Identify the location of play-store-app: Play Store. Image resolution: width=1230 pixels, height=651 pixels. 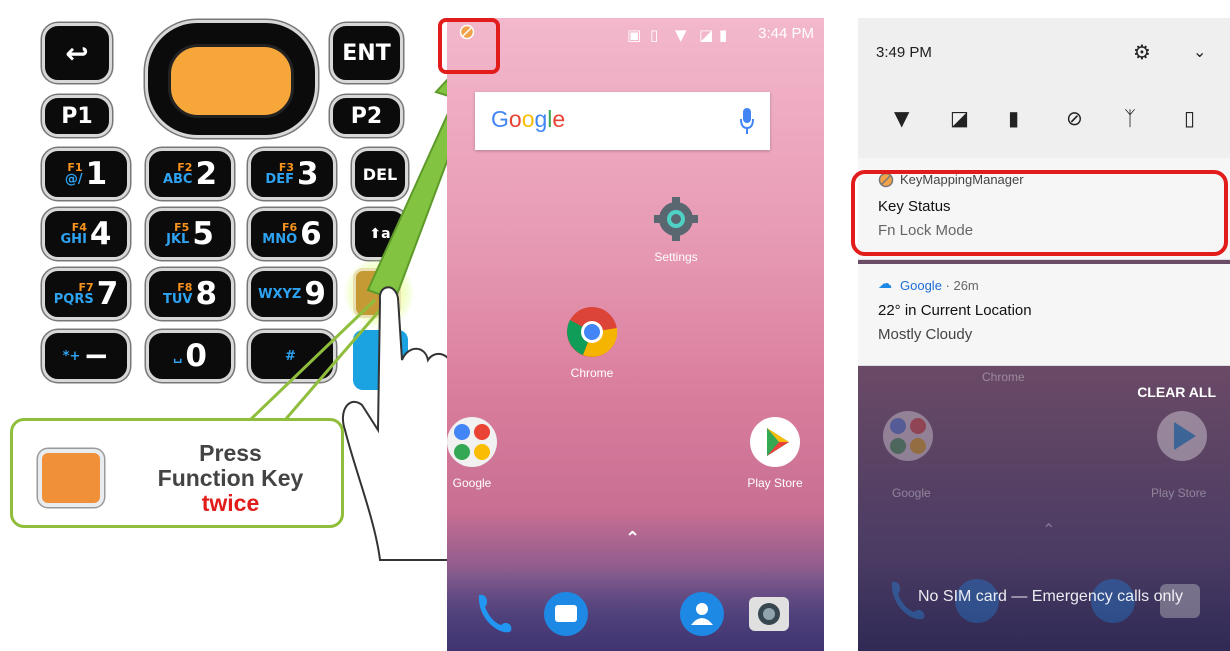
(775, 453).